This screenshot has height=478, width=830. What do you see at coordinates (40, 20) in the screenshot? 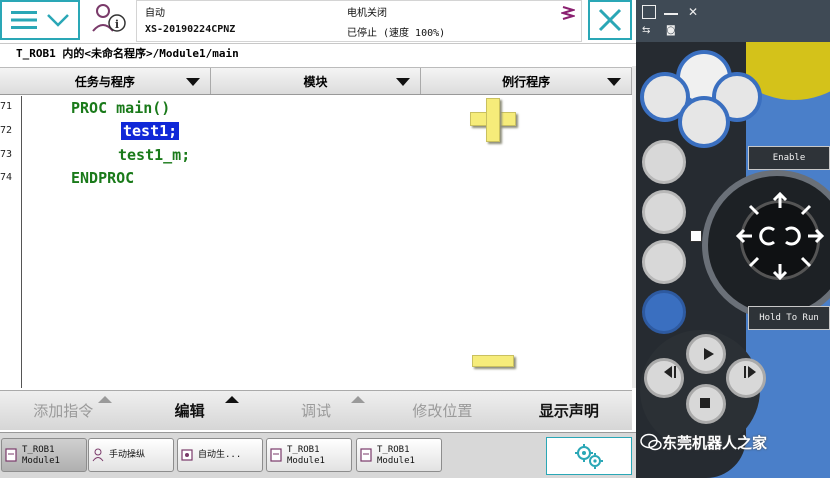
I see `main-menu-button` at bounding box center [40, 20].